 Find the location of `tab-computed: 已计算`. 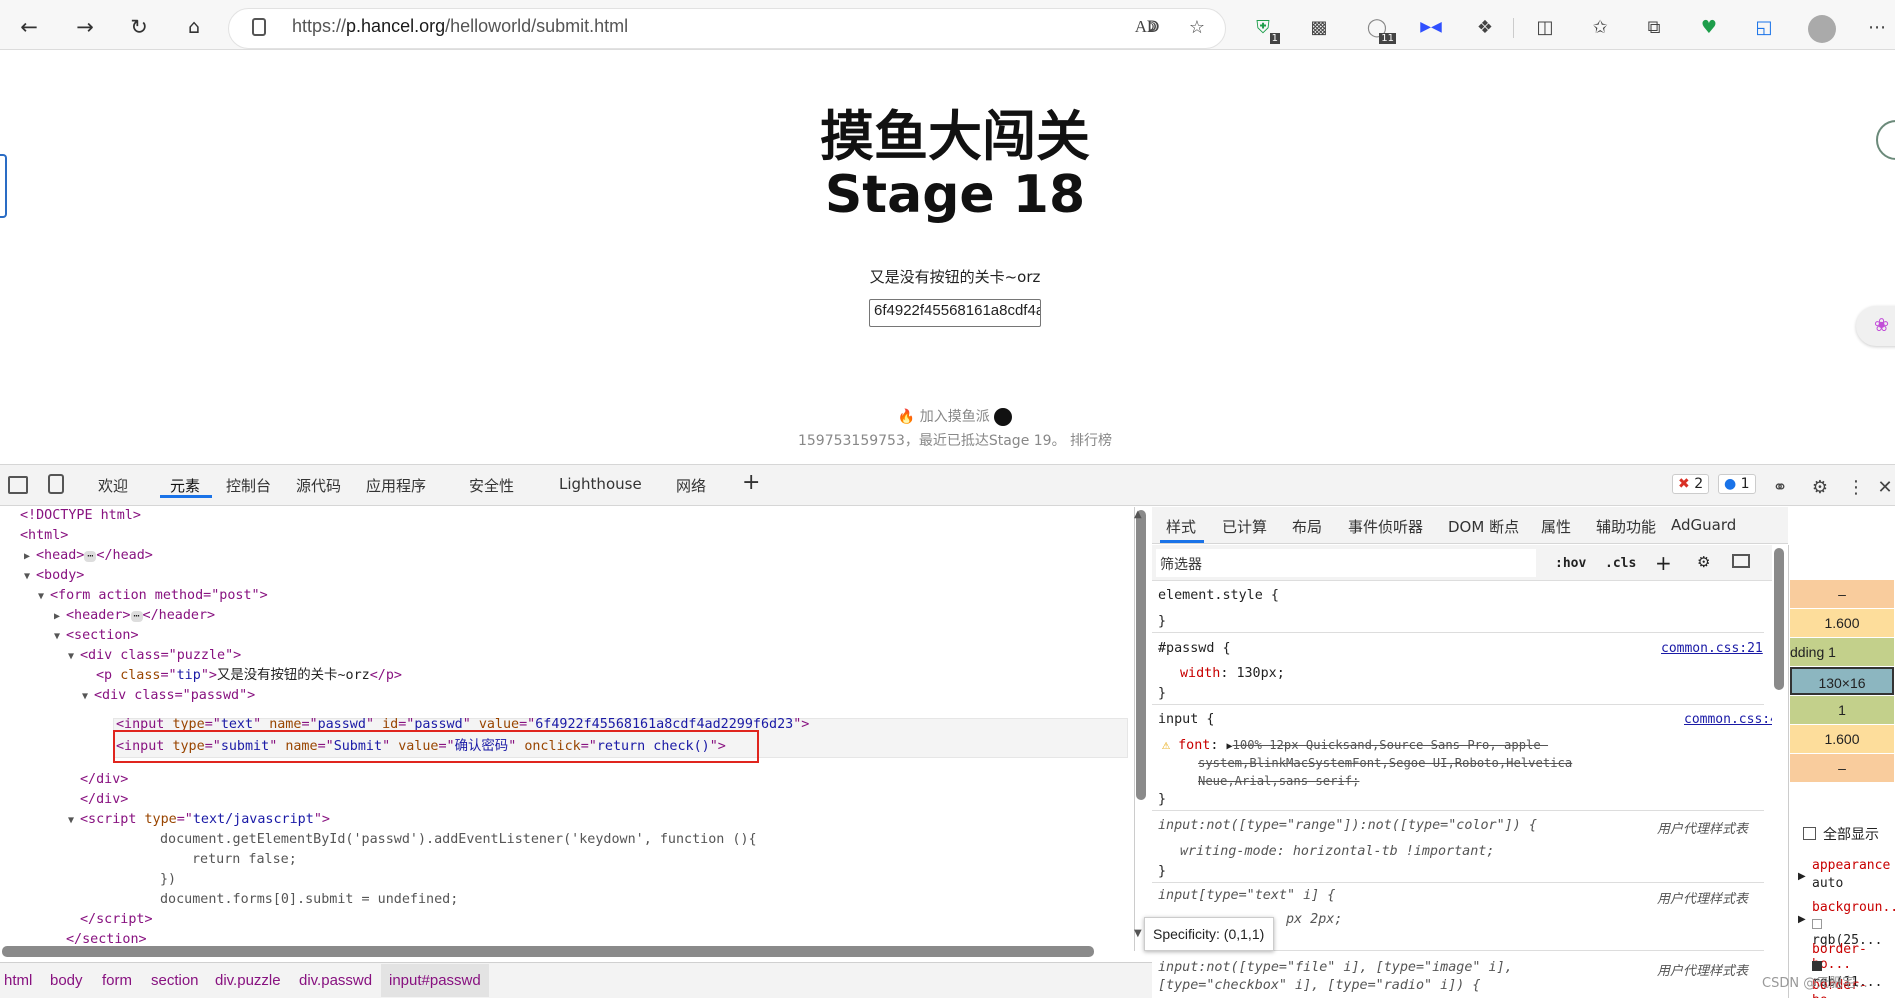

tab-computed: 已计算 is located at coordinates (1244, 526).